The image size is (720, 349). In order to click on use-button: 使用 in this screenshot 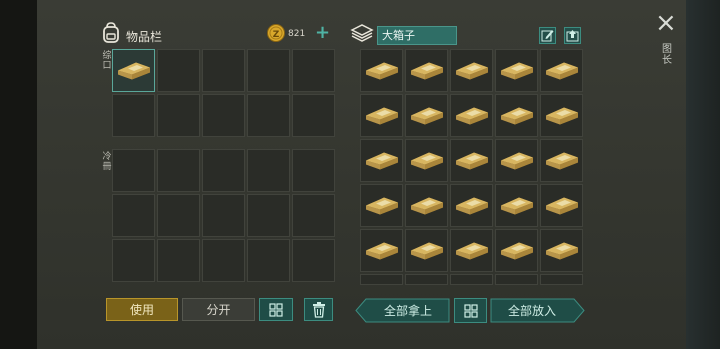, I will do `click(142, 309)`.